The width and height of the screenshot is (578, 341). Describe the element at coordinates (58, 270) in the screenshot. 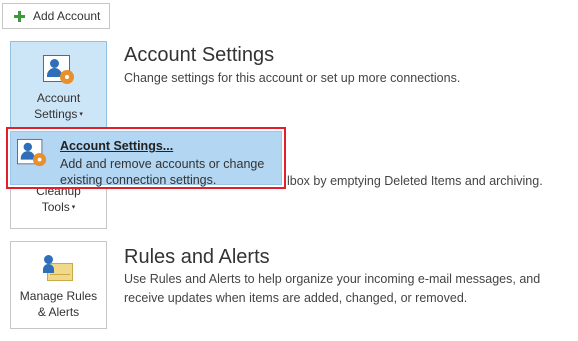

I see `rules-envelope-icon` at that location.